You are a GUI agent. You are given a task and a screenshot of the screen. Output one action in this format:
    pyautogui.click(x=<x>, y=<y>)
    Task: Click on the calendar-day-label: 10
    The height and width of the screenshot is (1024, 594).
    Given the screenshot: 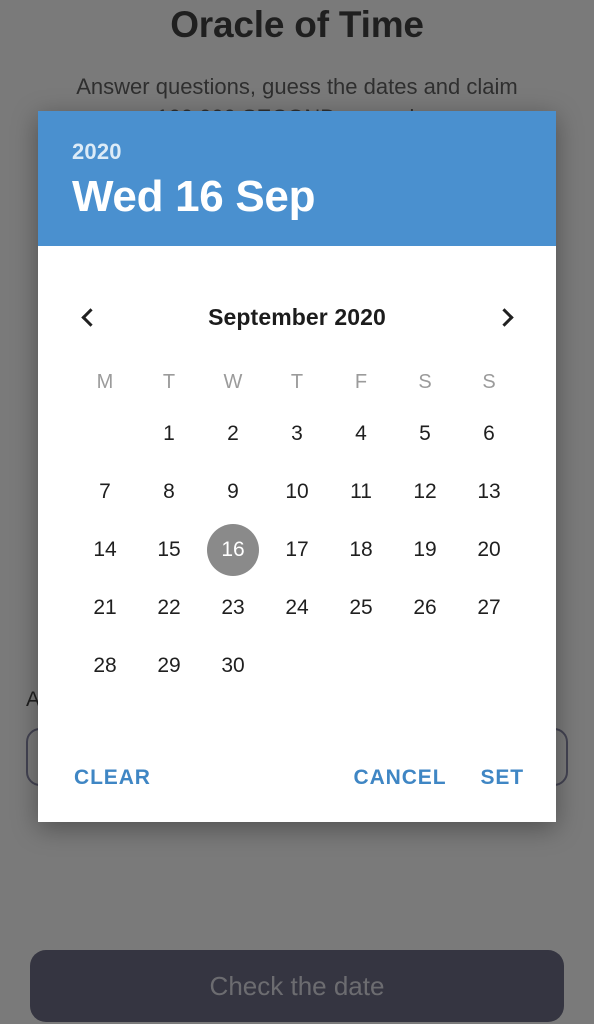 What is the action you would take?
    pyautogui.click(x=297, y=491)
    